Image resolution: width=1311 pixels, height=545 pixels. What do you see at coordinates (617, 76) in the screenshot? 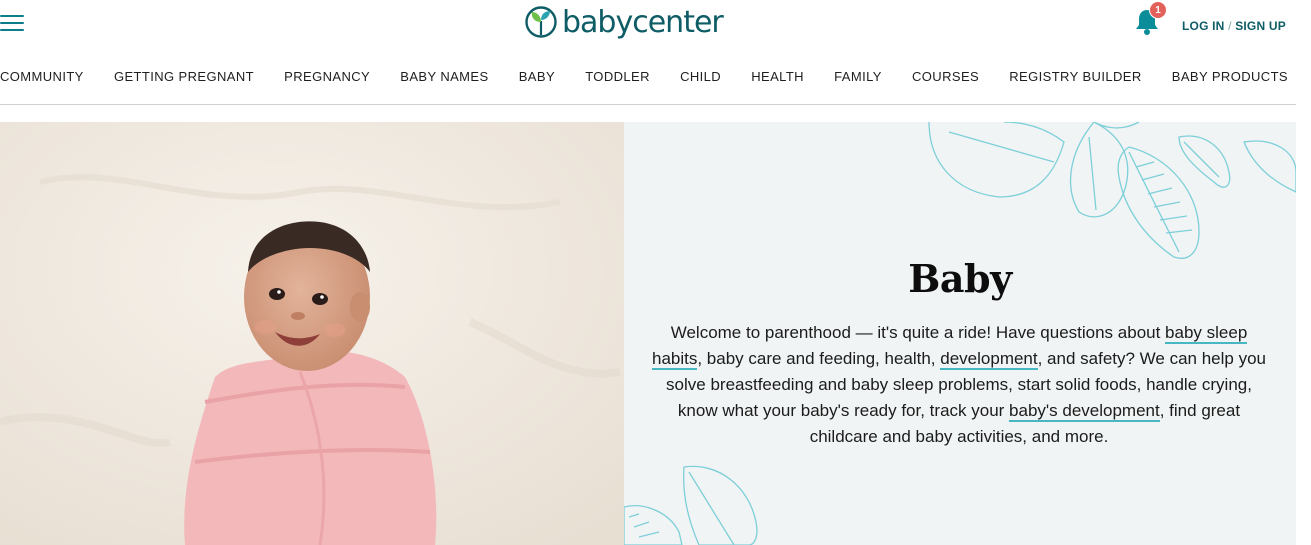
I see `nav-item-toddler: TODDLER` at bounding box center [617, 76].